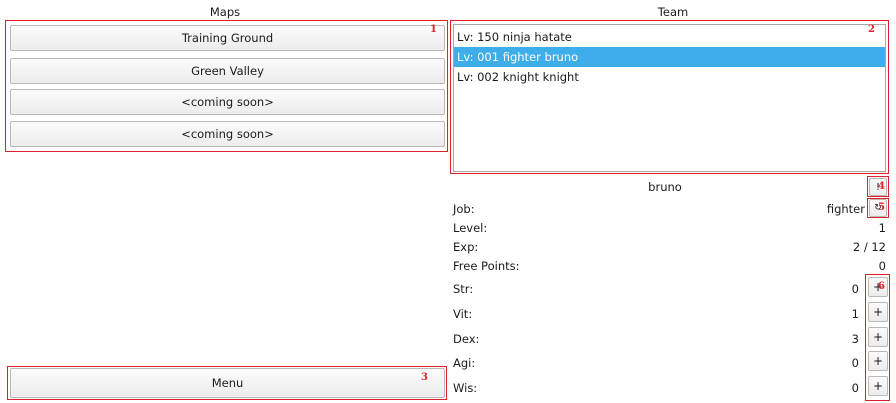 This screenshot has height=403, width=896. What do you see at coordinates (855, 363) in the screenshot?
I see `stat-agi-value: 0` at bounding box center [855, 363].